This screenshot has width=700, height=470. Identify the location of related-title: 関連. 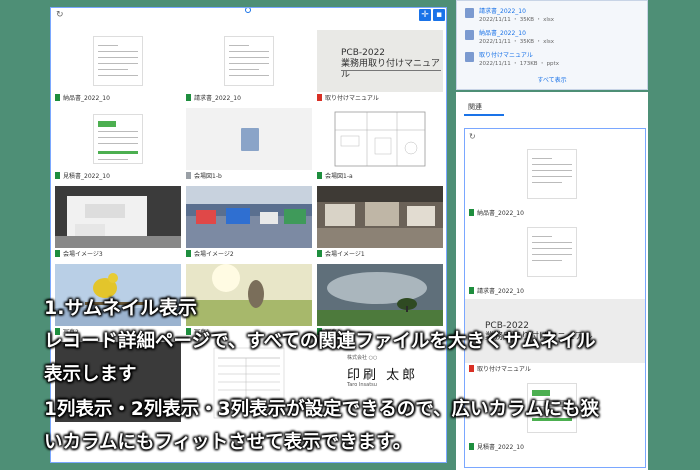
(475, 107).